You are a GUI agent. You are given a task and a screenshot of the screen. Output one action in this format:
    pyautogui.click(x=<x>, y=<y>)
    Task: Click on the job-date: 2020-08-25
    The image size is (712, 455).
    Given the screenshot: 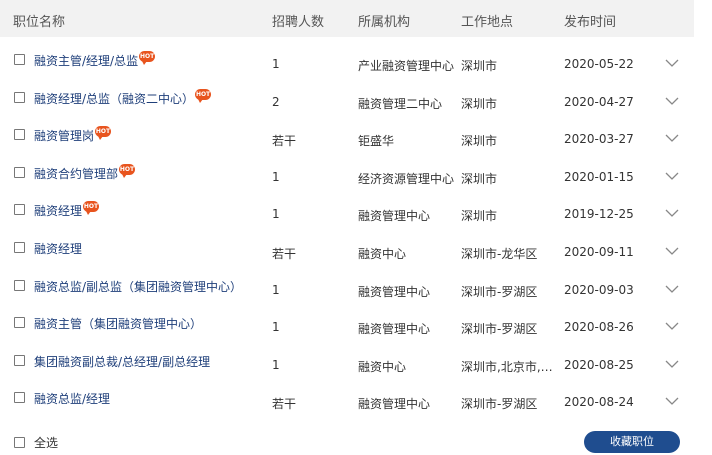 What is the action you would take?
    pyautogui.click(x=599, y=364)
    